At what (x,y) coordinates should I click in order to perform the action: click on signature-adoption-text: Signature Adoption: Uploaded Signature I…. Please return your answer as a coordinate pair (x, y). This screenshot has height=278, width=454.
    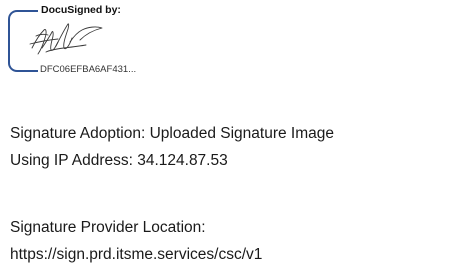
    Looking at the image, I should click on (172, 133).